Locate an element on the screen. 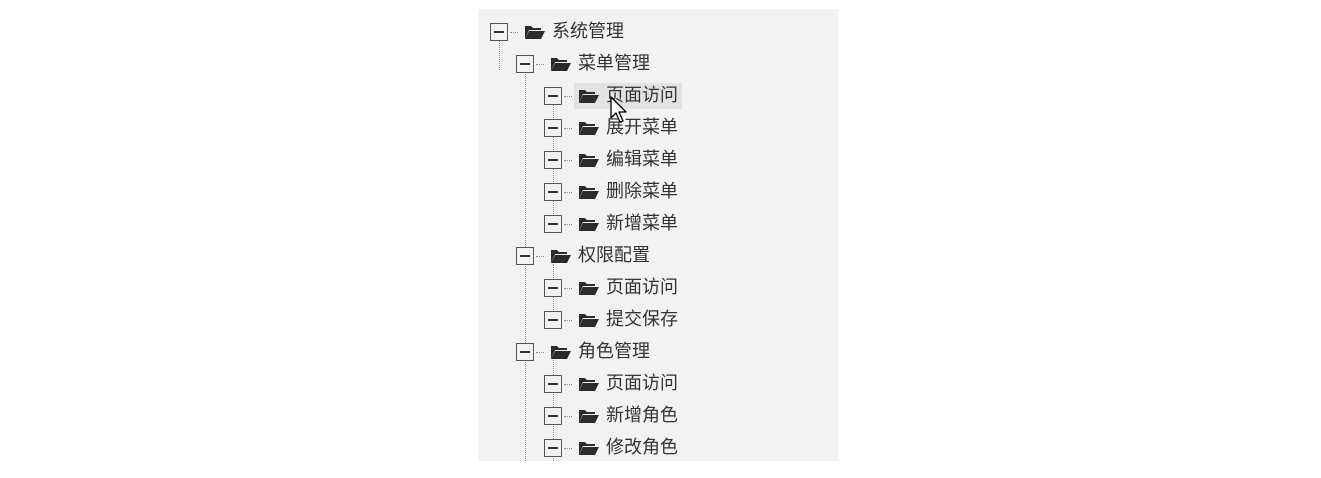 Image resolution: width=1321 pixels, height=478 pixels. tree-node-label: 新增菜单 is located at coordinates (642, 223).